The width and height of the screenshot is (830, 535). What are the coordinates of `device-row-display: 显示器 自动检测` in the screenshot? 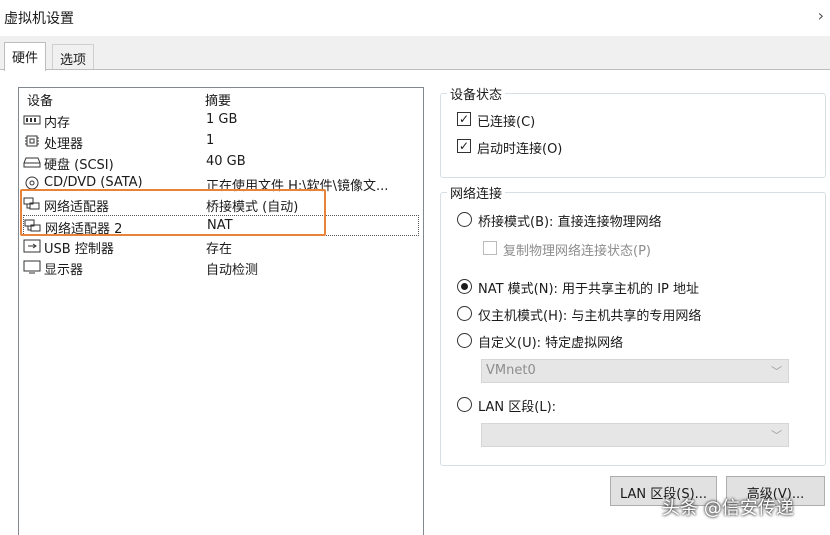 It's located at (221, 267).